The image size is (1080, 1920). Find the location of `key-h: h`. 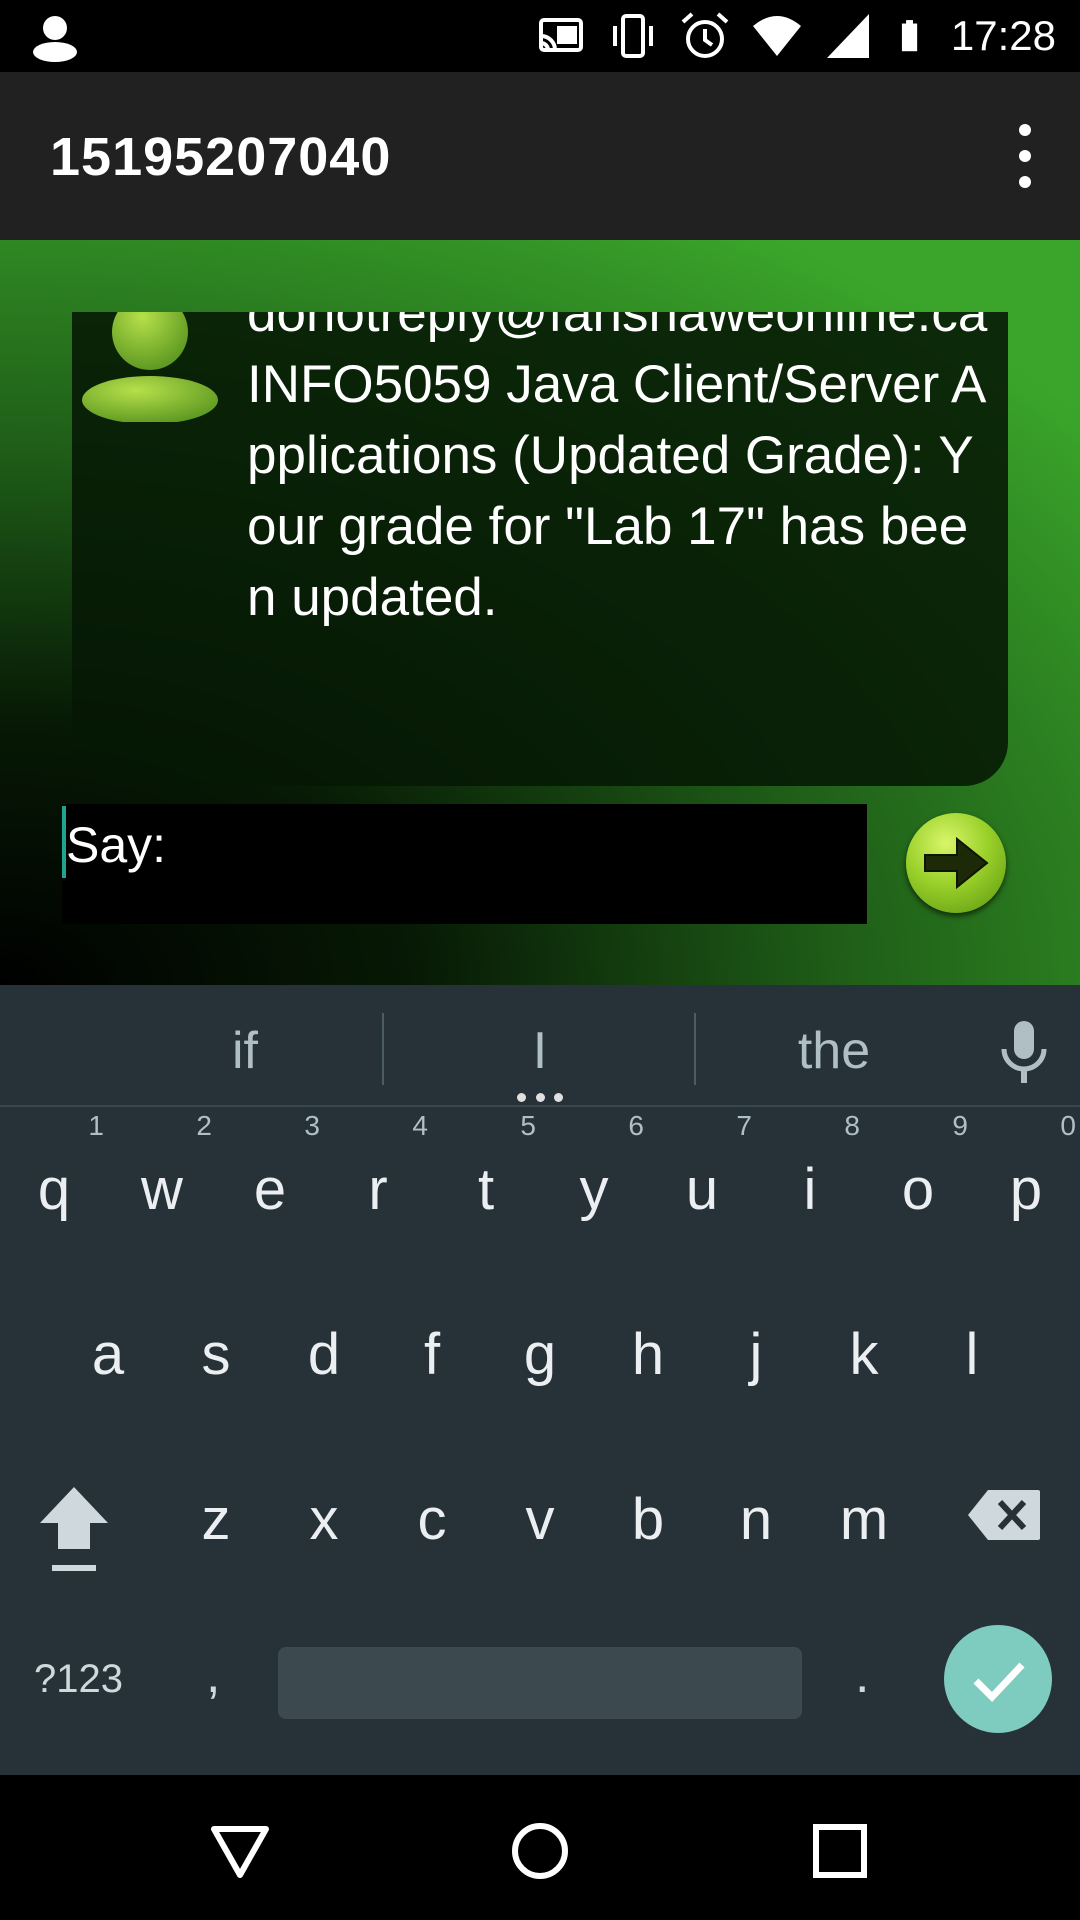

key-h: h is located at coordinates (648, 1350).